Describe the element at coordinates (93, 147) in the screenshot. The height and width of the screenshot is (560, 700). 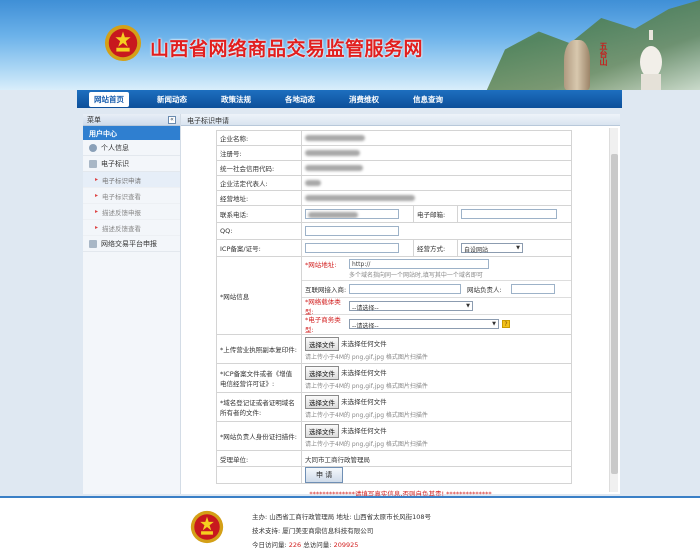
I see `user-icon` at that location.